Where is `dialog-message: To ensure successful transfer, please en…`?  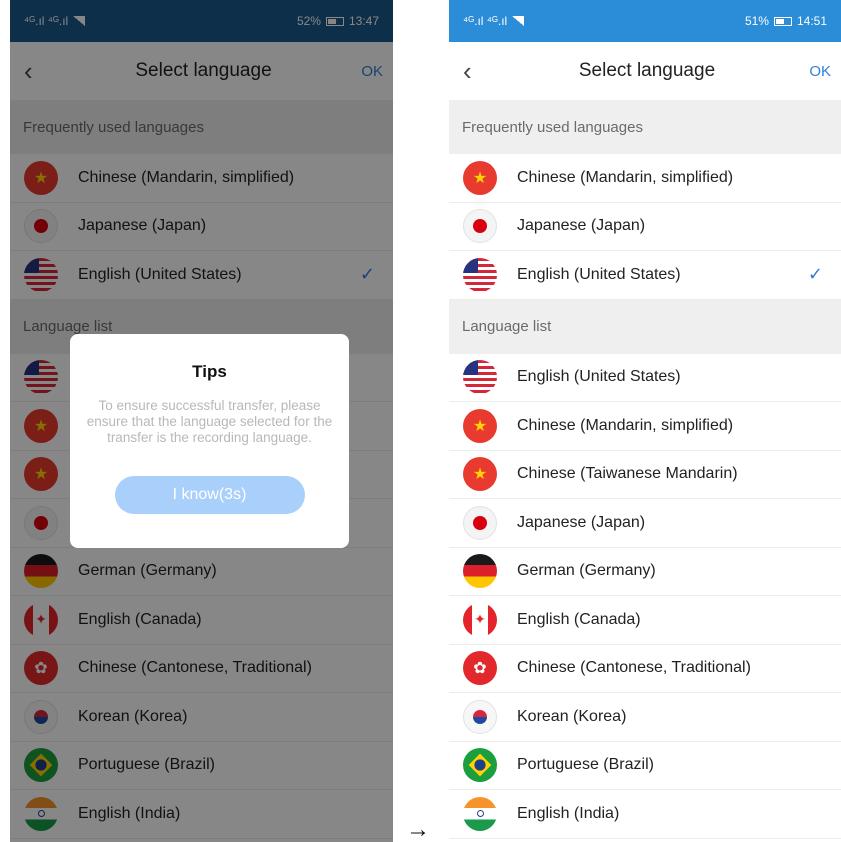
dialog-message: To ensure successful transfer, please en… is located at coordinates (209, 421).